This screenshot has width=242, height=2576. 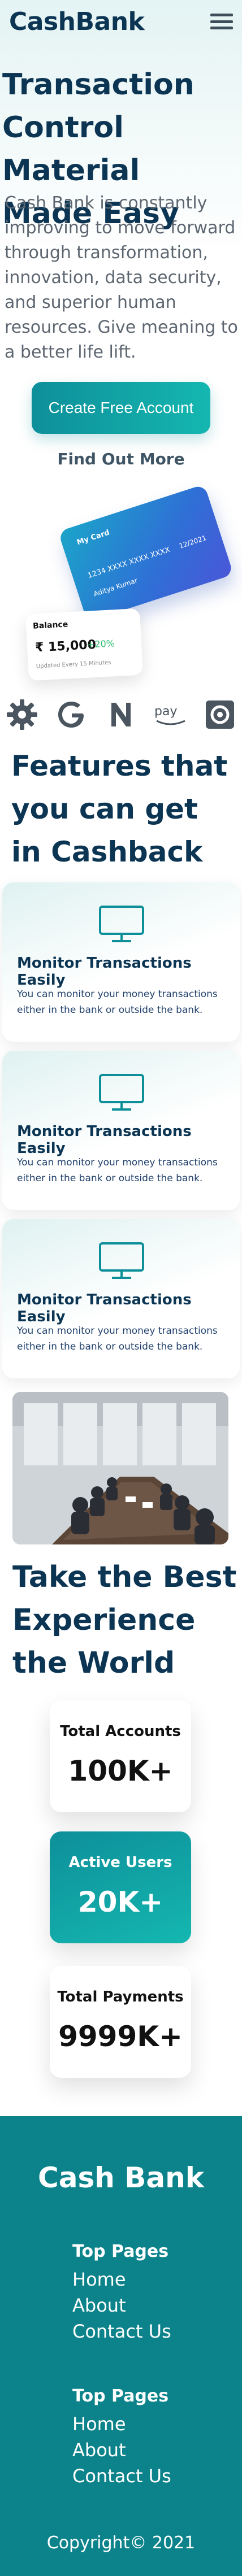 I want to click on features-title: Features that you can get in Cashback, so click(x=119, y=809).